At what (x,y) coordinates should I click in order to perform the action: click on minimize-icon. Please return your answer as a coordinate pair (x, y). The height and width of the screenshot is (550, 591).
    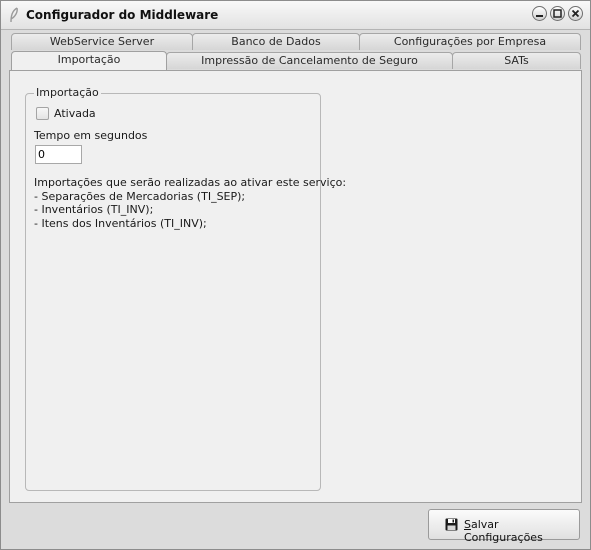
    Looking at the image, I should click on (539, 16).